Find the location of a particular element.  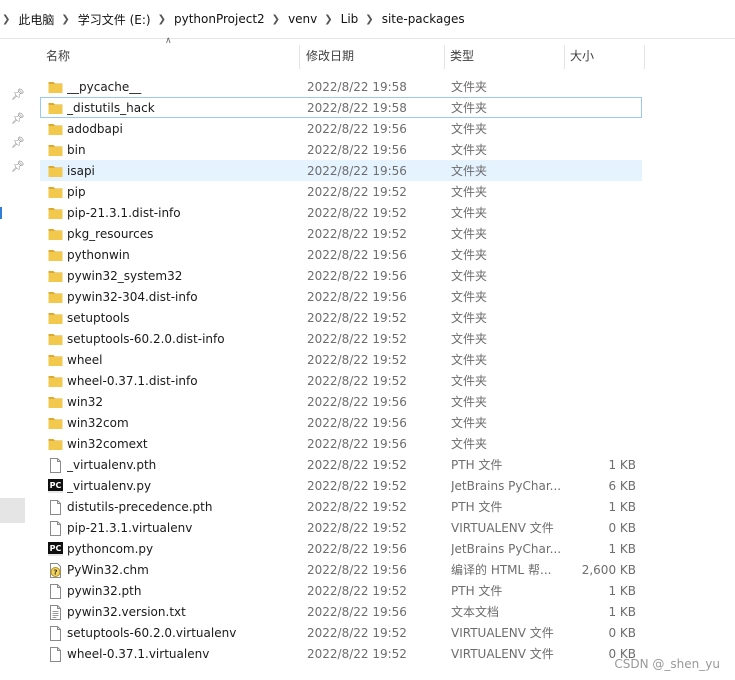

breadcrumb-item-venv: venv is located at coordinates (302, 19).